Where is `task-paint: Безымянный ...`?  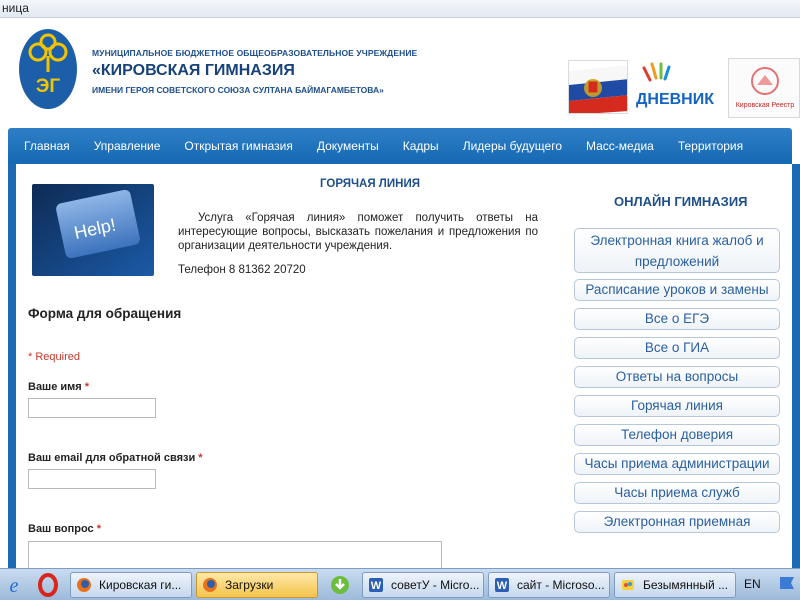 task-paint: Безымянный ... is located at coordinates (675, 585).